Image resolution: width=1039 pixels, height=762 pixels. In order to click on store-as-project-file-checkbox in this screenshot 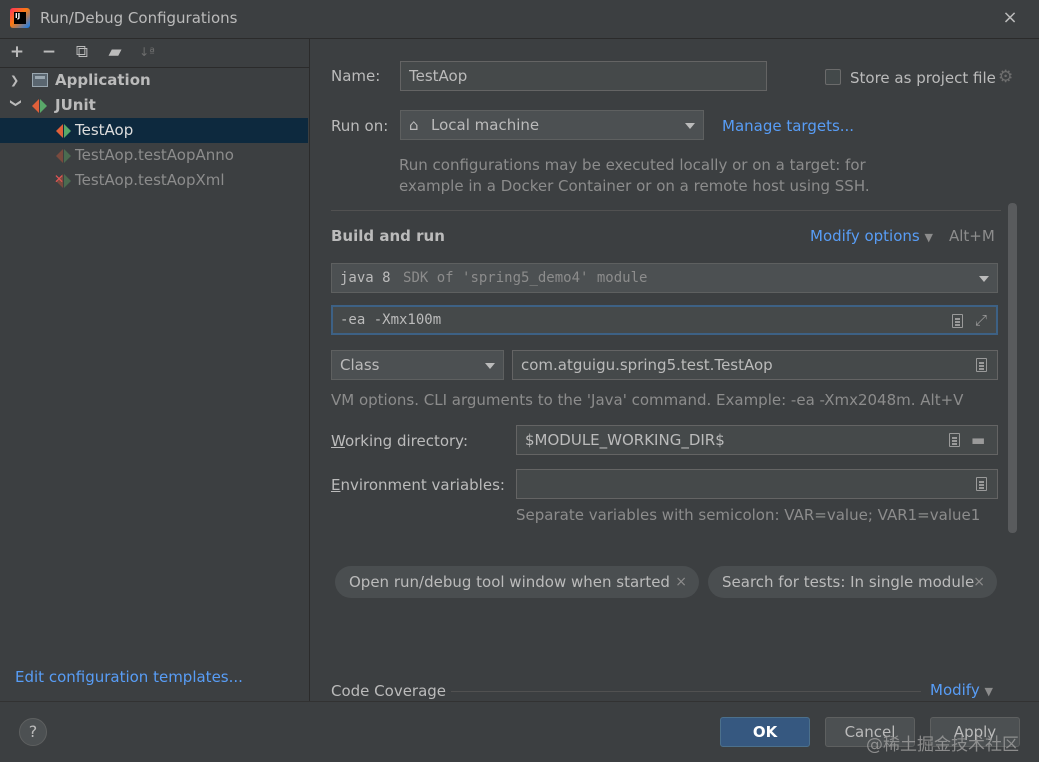, I will do `click(833, 77)`.